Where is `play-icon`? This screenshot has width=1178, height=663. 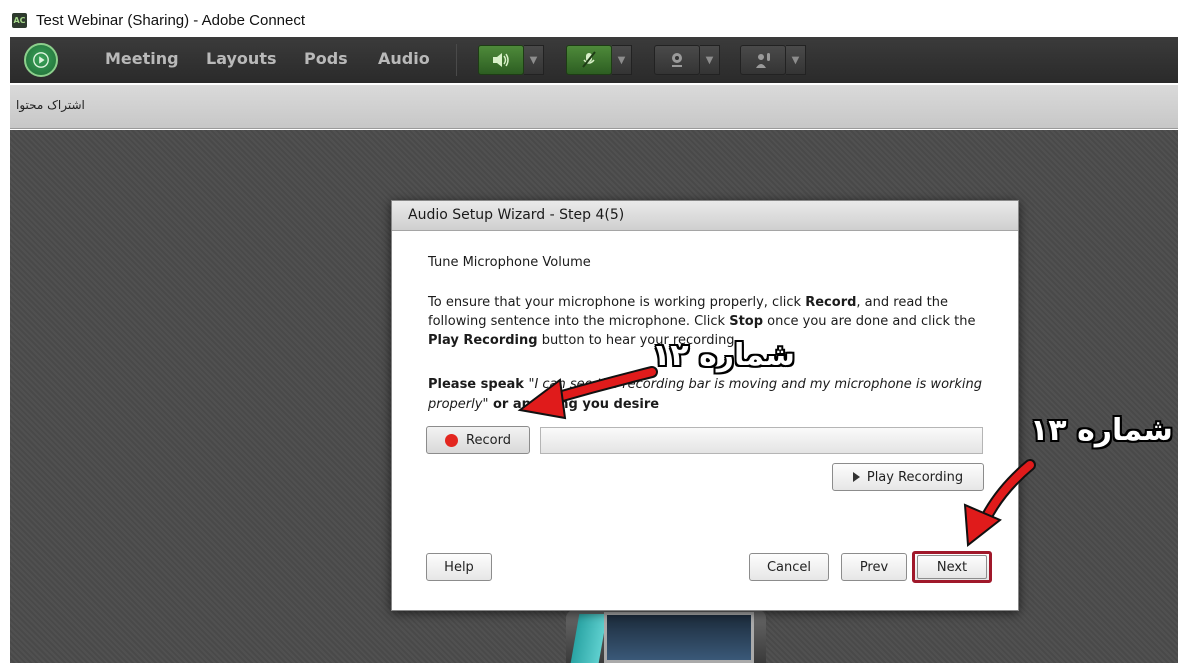 play-icon is located at coordinates (856, 477).